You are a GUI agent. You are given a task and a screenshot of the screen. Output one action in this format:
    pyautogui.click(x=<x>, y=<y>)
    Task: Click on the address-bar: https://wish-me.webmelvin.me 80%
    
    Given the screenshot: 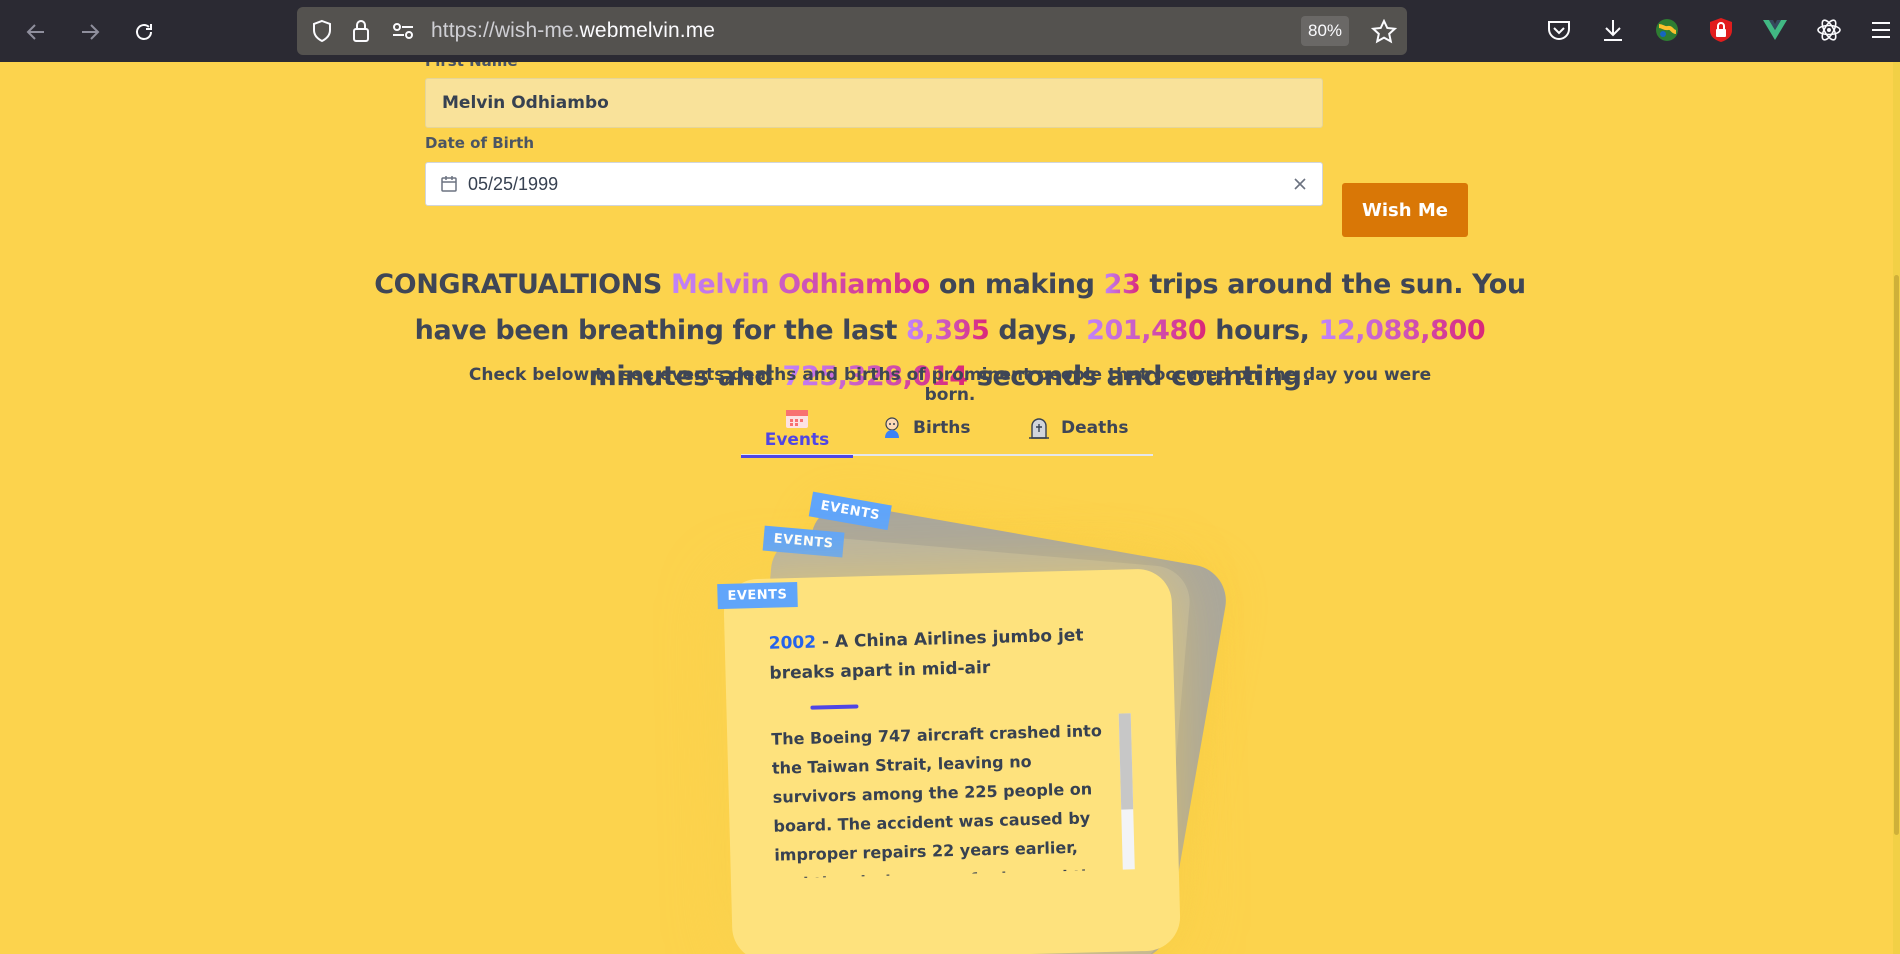 What is the action you would take?
    pyautogui.click(x=852, y=31)
    